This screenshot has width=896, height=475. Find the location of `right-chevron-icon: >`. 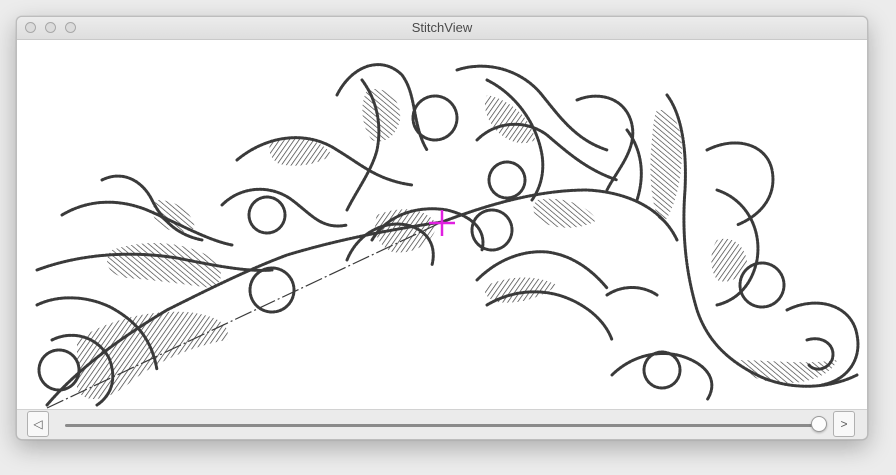

right-chevron-icon: > is located at coordinates (844, 424).